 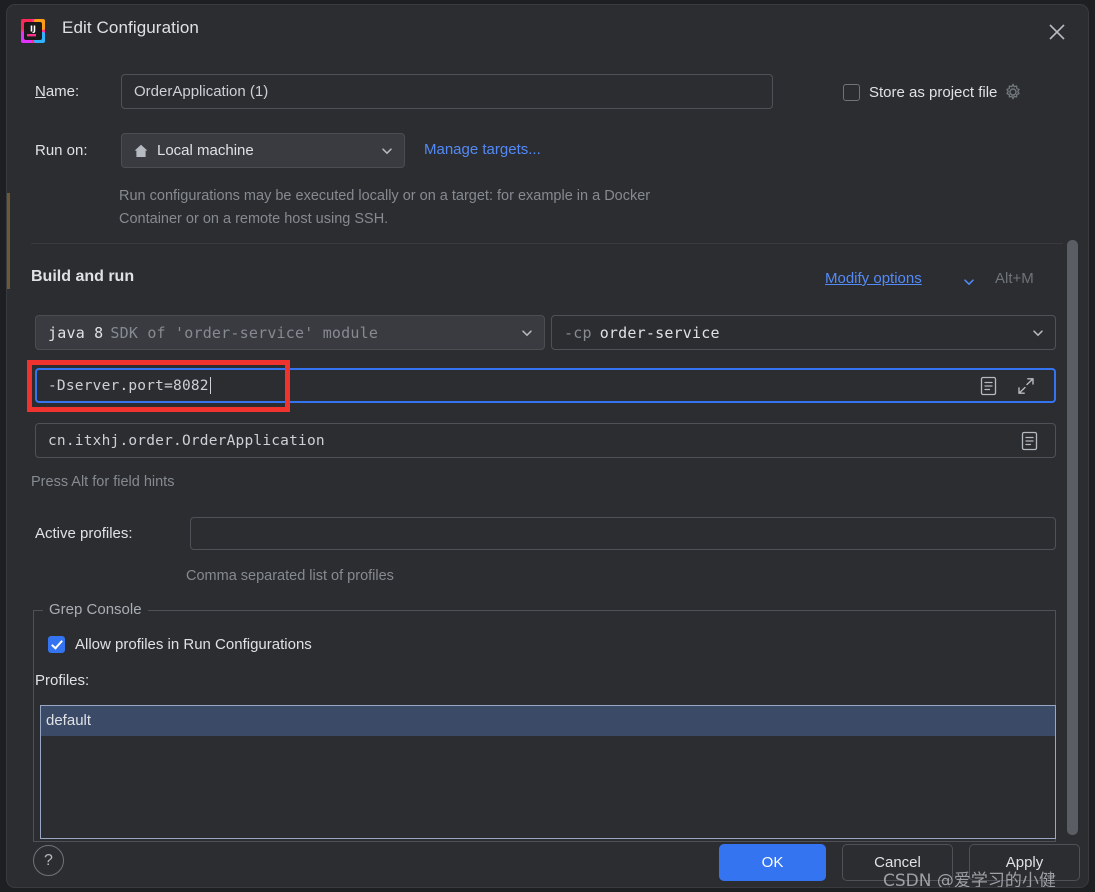 I want to click on profiles-list: default, so click(x=548, y=772).